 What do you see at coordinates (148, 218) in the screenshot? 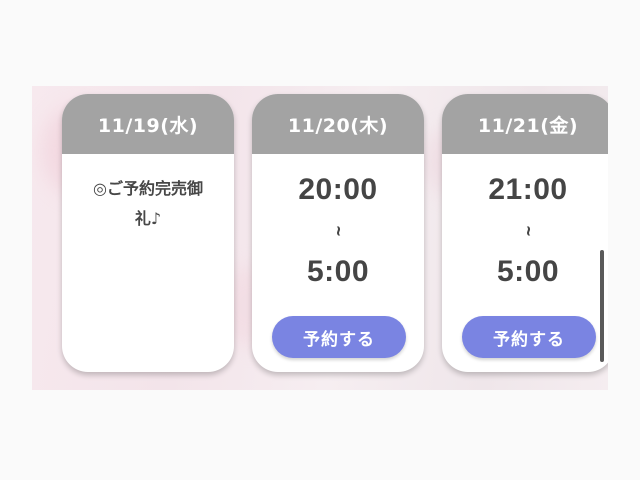
I see `sold-out-line: 礼♪` at bounding box center [148, 218].